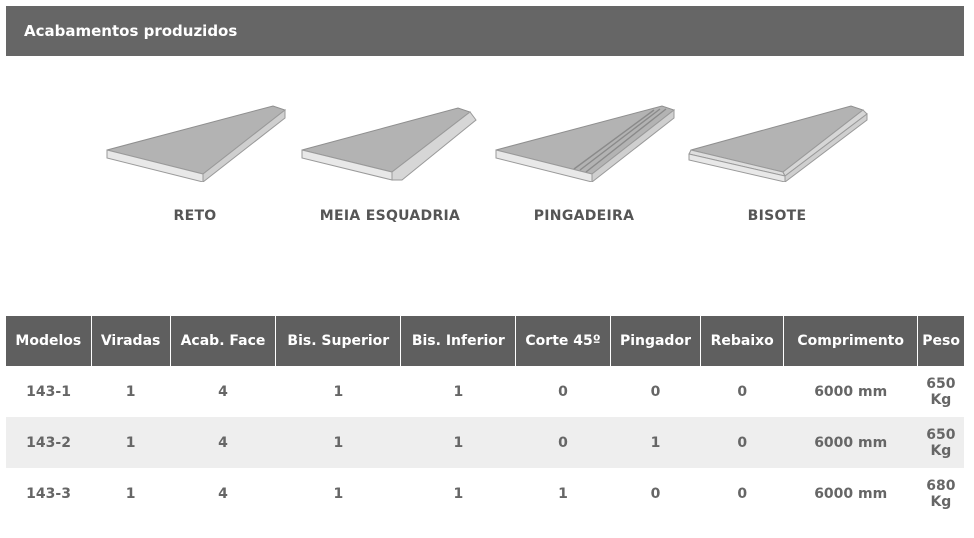 The image size is (974, 538). I want to click on section-header: Acabamentos produzidos, so click(485, 31).